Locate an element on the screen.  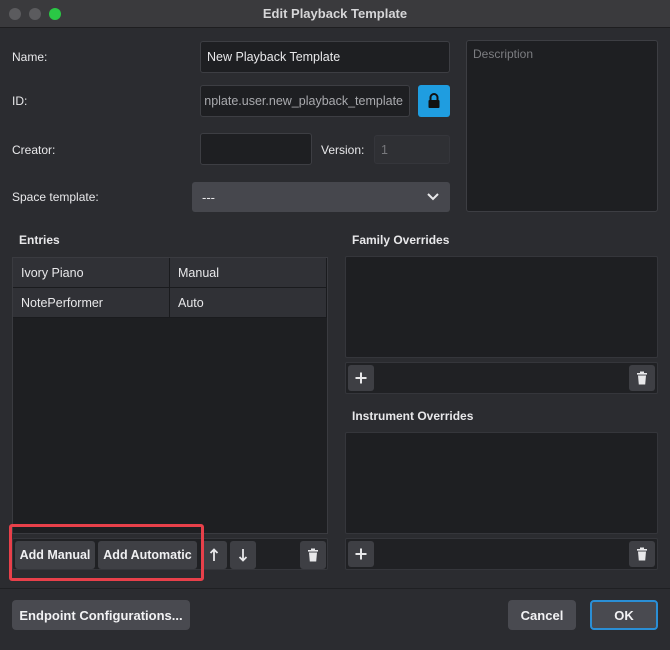
lock-icon is located at coordinates (434, 100).